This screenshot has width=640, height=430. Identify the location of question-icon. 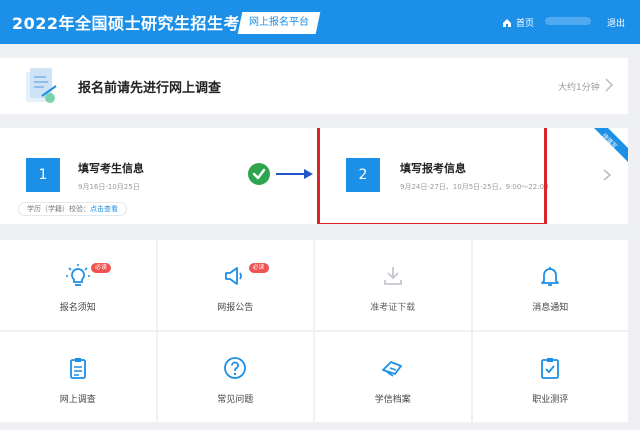
(235, 368).